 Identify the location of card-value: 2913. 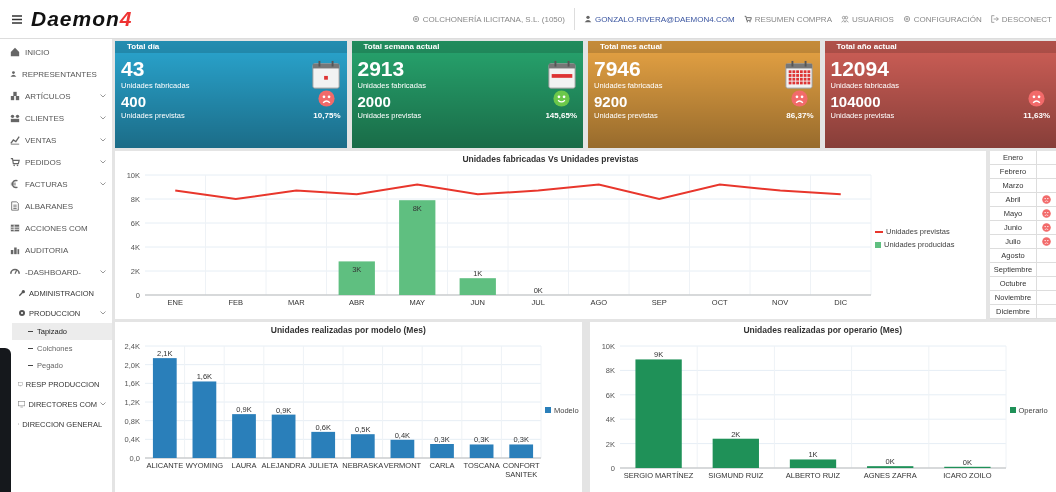
(381, 69).